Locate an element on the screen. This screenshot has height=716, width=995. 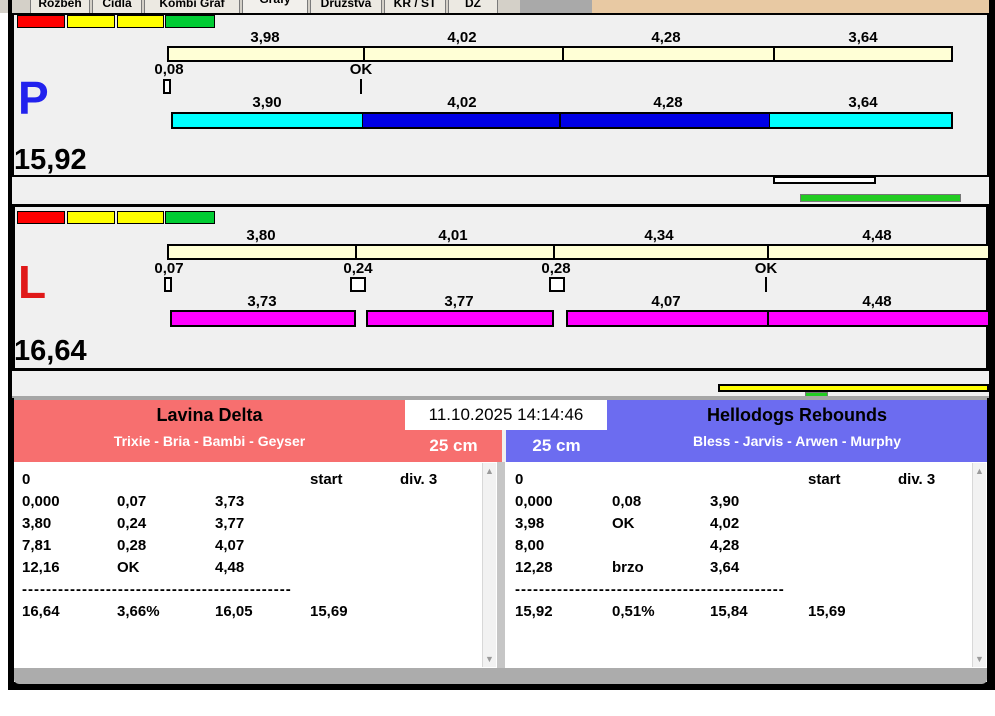
p-light-red is located at coordinates (41, 21).